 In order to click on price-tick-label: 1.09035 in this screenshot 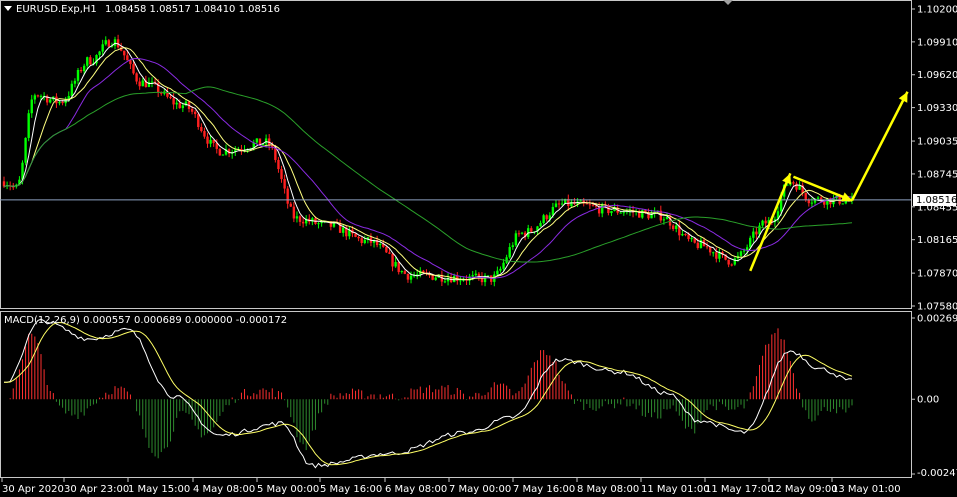, I will do `click(937, 142)`.